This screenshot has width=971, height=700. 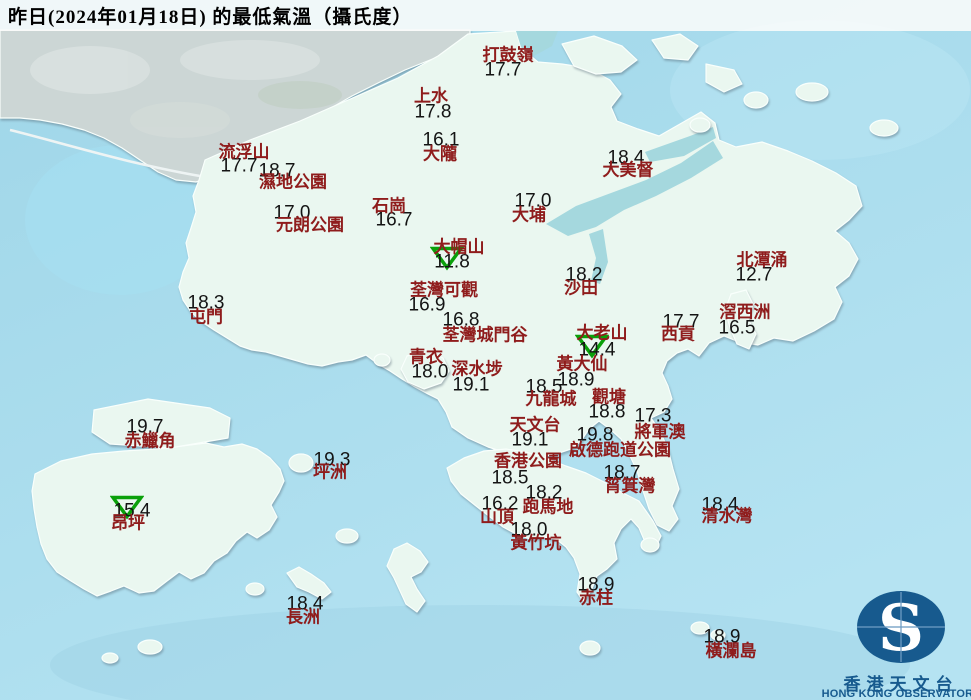 I want to click on station-name: 屯門, so click(x=206, y=317).